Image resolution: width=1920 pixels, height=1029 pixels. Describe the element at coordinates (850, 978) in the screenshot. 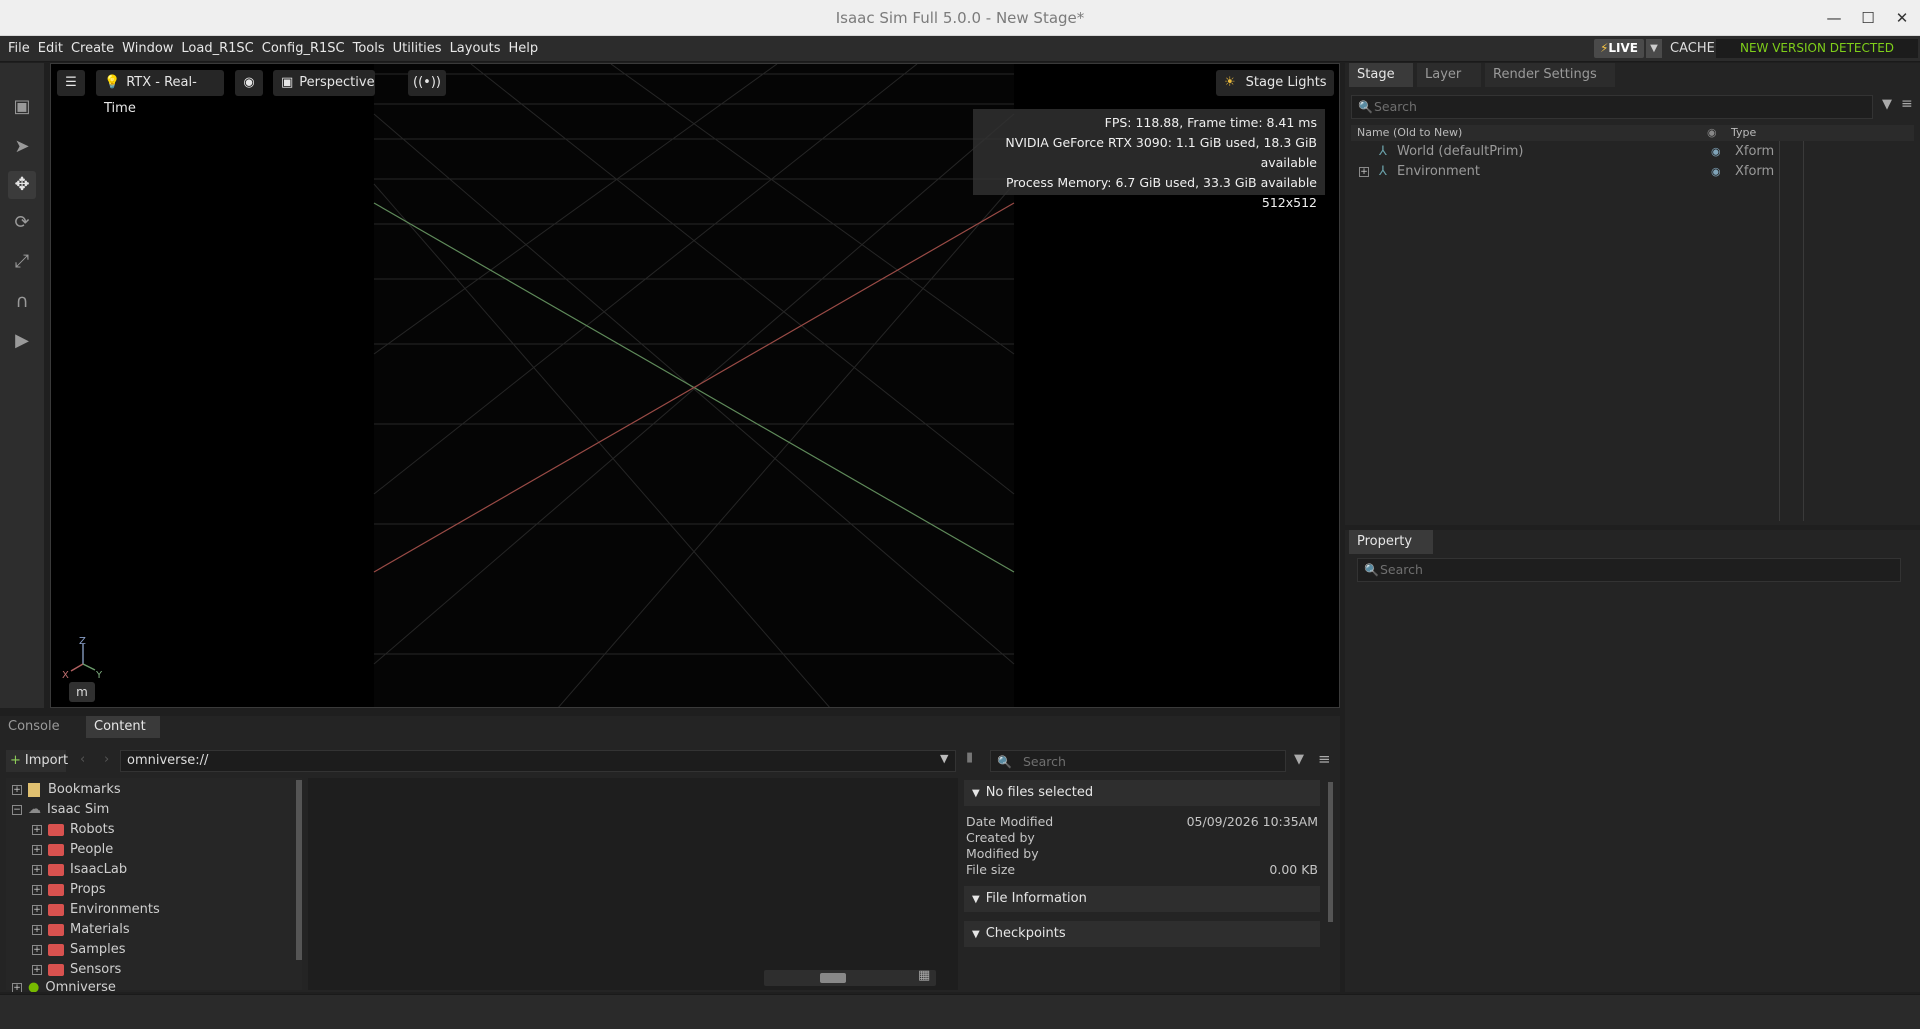

I see `zoom-slider` at that location.